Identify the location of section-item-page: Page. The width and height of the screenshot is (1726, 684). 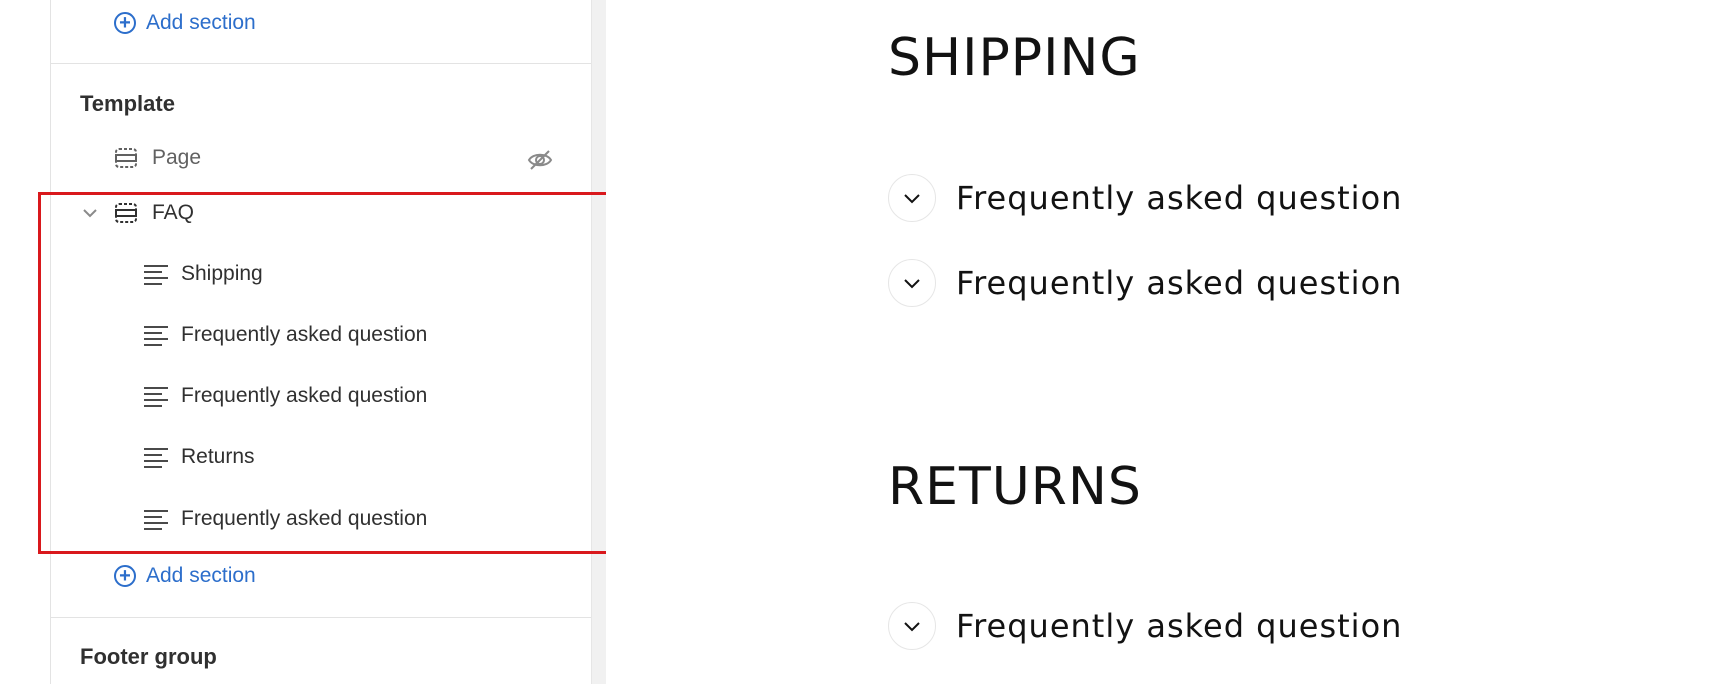
(334, 158).